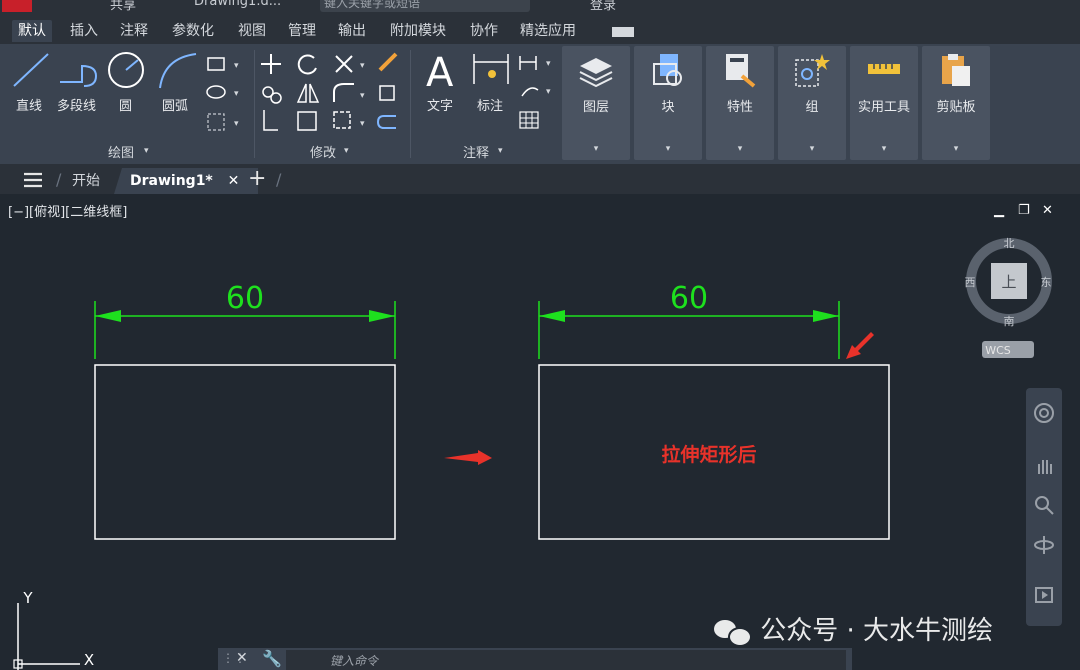 The image size is (1080, 670). I want to click on arc-icon, so click(178, 71).